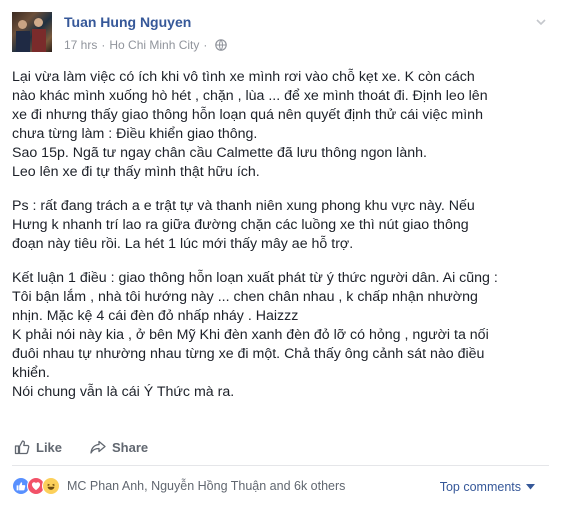 The height and width of the screenshot is (510, 561). What do you see at coordinates (480, 487) in the screenshot?
I see `top-comments-label: Top comments` at bounding box center [480, 487].